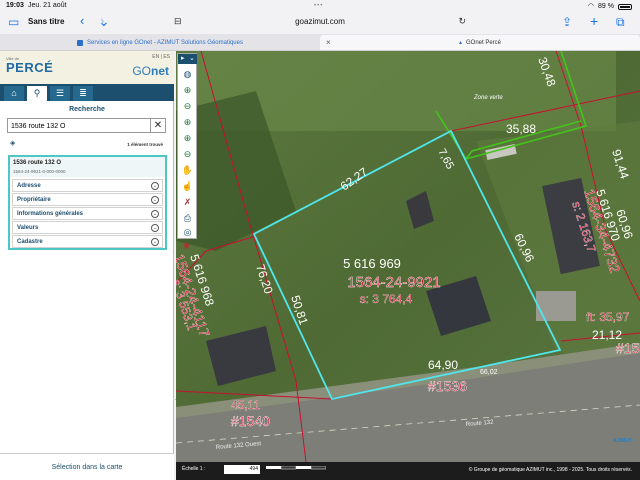 This screenshot has height=480, width=640. Describe the element at coordinates (620, 22) in the screenshot. I see `tabs-overview-icon: ⧉` at that location.